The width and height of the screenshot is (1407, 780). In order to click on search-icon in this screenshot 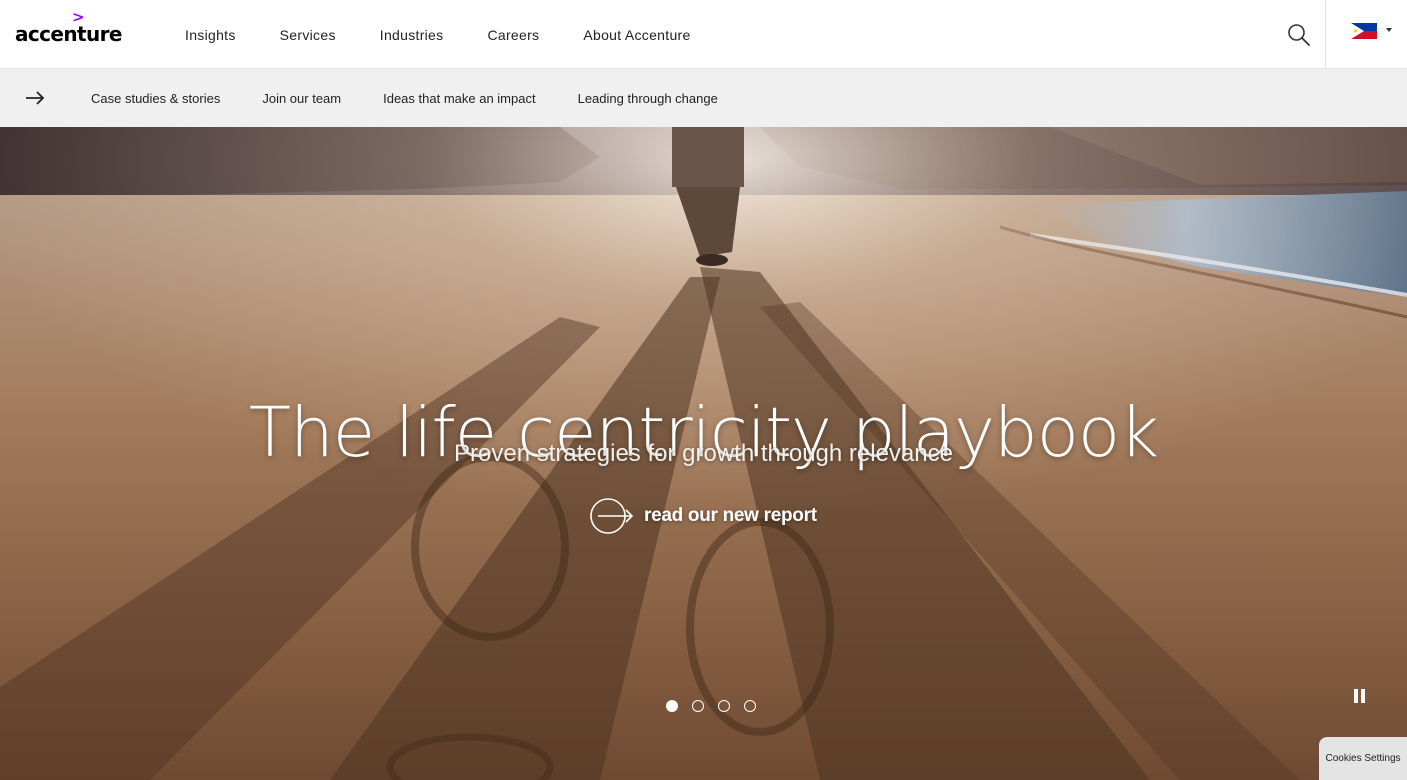, I will do `click(1299, 35)`.